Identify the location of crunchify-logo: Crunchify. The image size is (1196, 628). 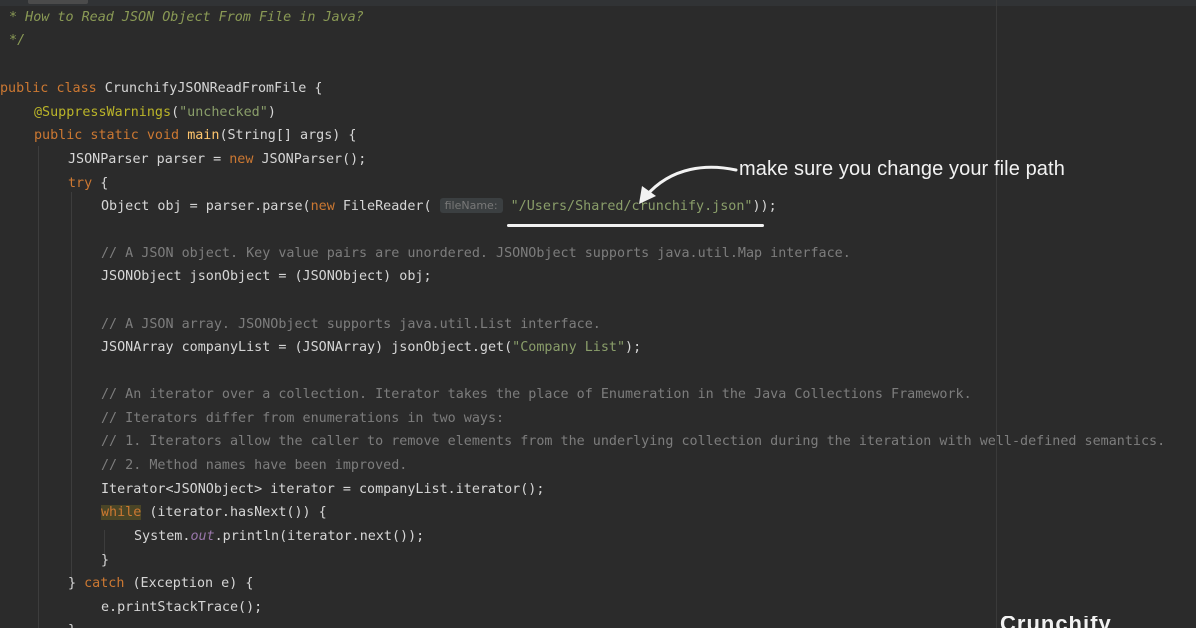
(1098, 622).